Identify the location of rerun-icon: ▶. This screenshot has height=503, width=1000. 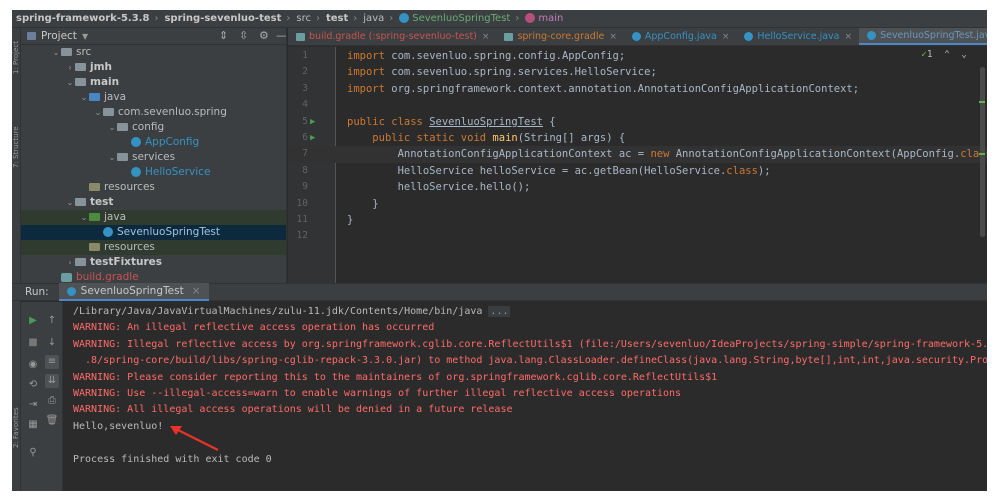
(33, 321).